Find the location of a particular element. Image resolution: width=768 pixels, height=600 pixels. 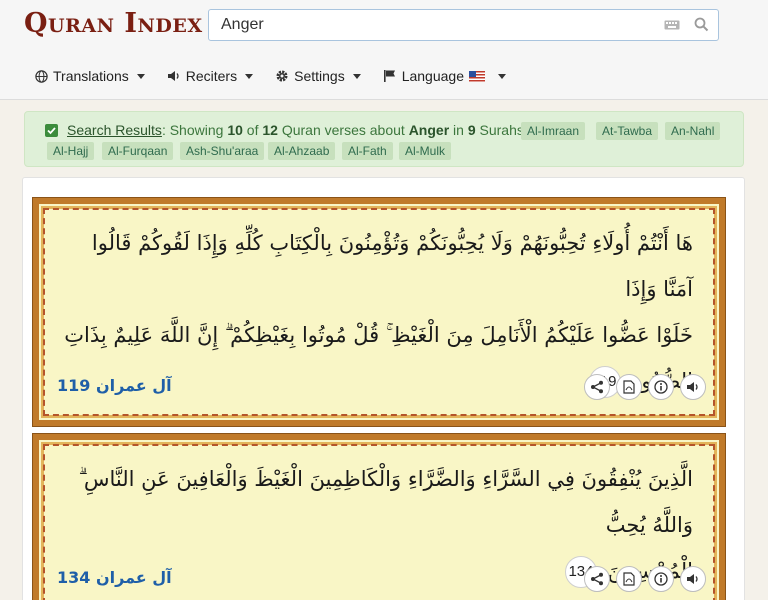

nav-settings: Settings is located at coordinates (318, 76).